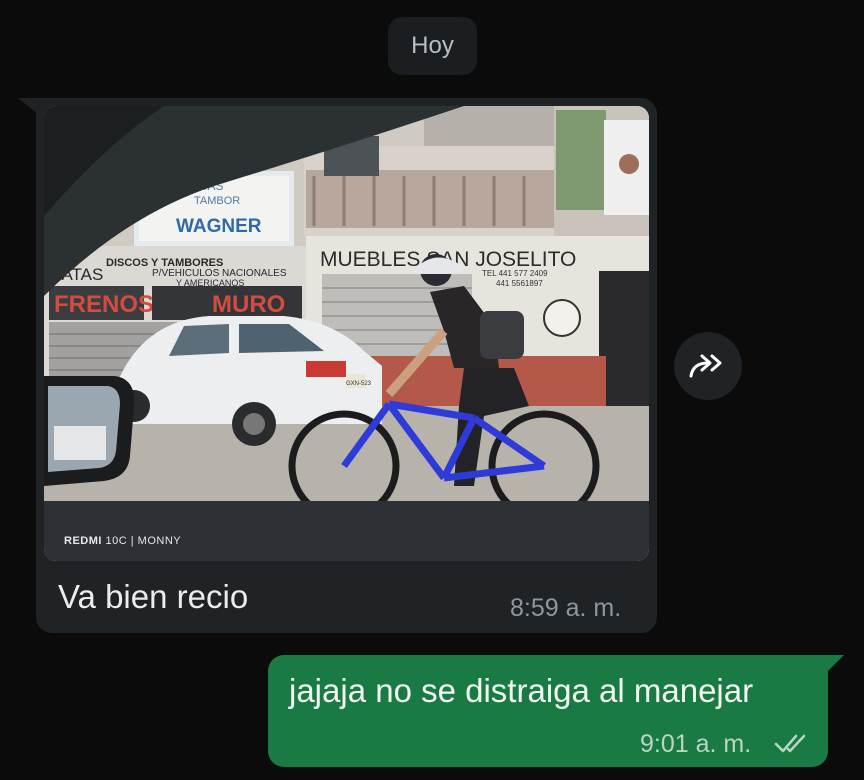  What do you see at coordinates (521, 690) in the screenshot?
I see `outgoing-message-text: jajaja no se distraiga al manejar` at bounding box center [521, 690].